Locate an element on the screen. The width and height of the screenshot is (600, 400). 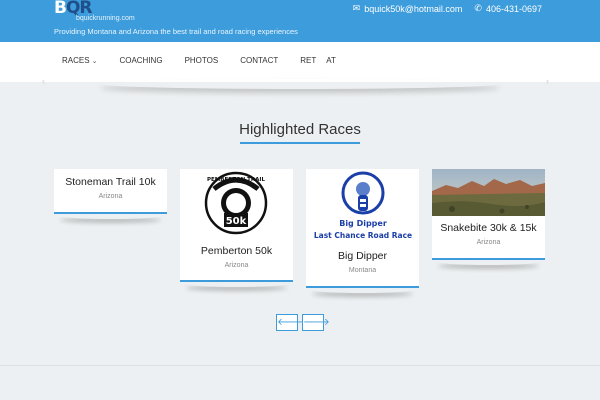
chevron-right-icon: › is located at coordinates (547, 81).